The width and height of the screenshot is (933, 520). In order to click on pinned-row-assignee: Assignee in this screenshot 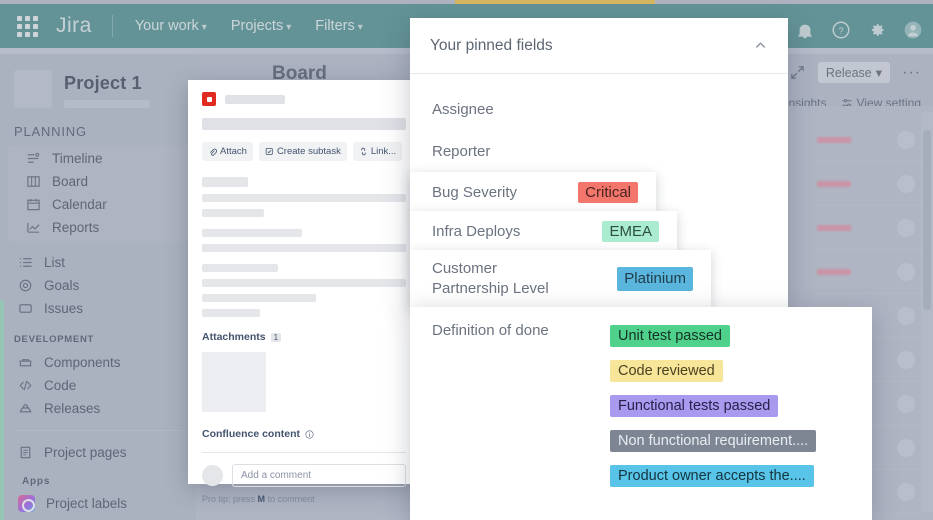, I will do `click(599, 109)`.